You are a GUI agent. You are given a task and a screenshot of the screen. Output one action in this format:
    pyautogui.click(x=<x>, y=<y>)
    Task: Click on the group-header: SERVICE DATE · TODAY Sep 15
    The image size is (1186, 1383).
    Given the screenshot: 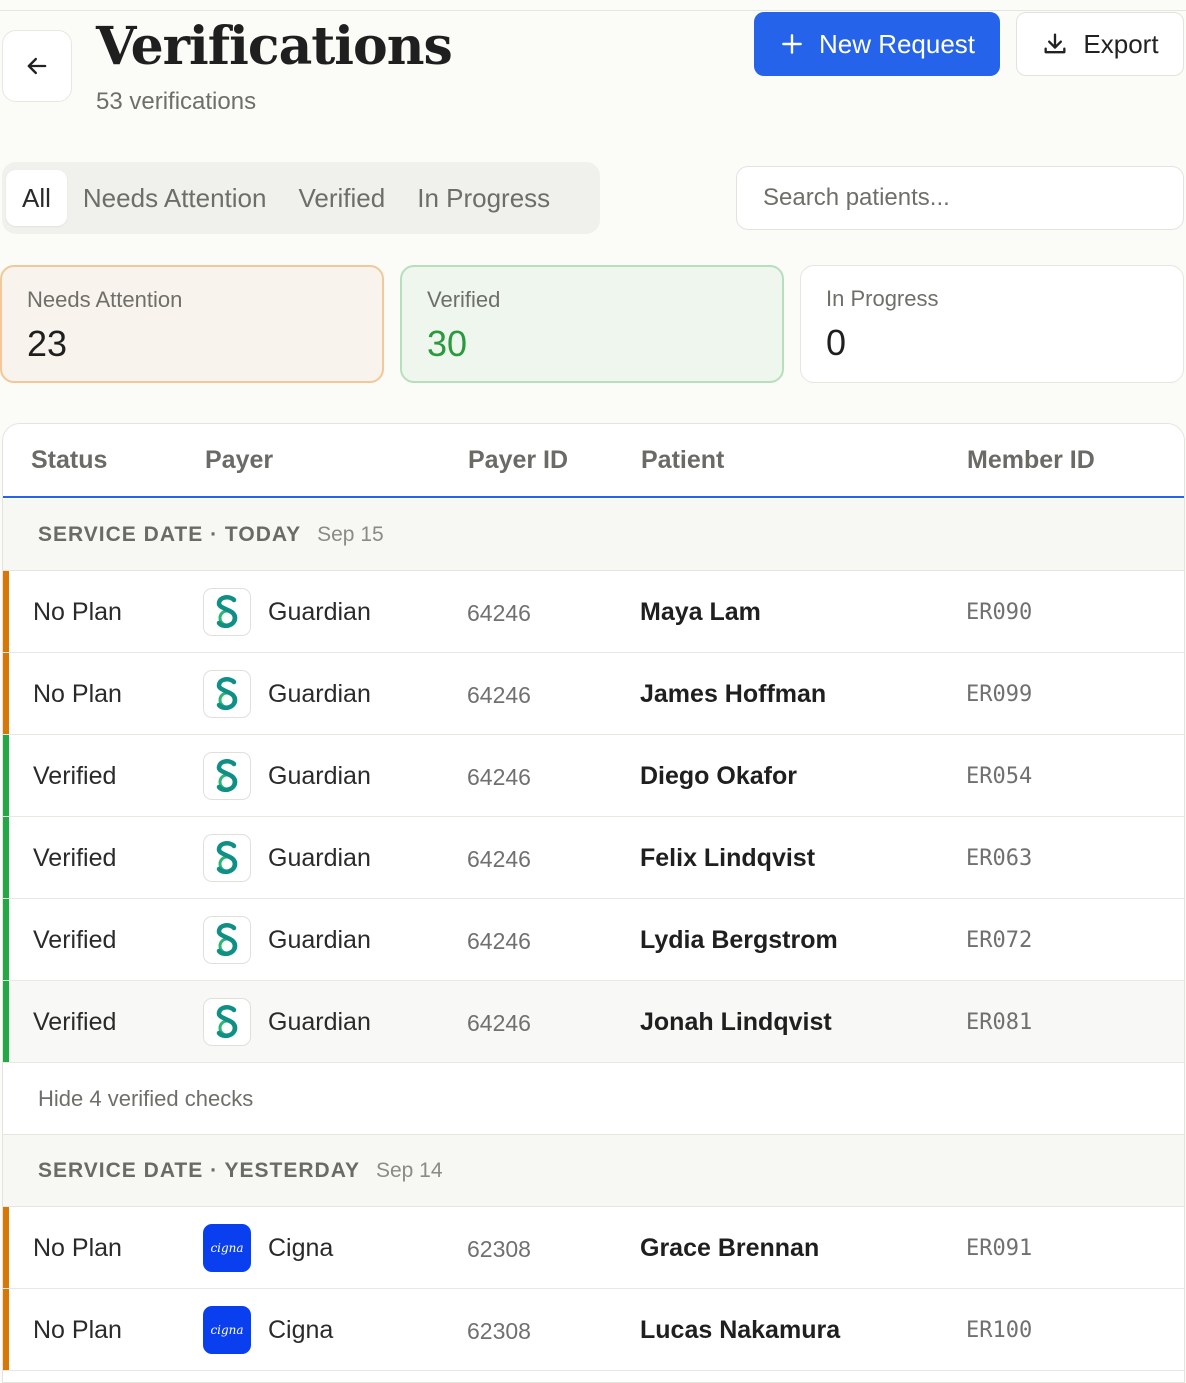 What is the action you would take?
    pyautogui.click(x=593, y=535)
    